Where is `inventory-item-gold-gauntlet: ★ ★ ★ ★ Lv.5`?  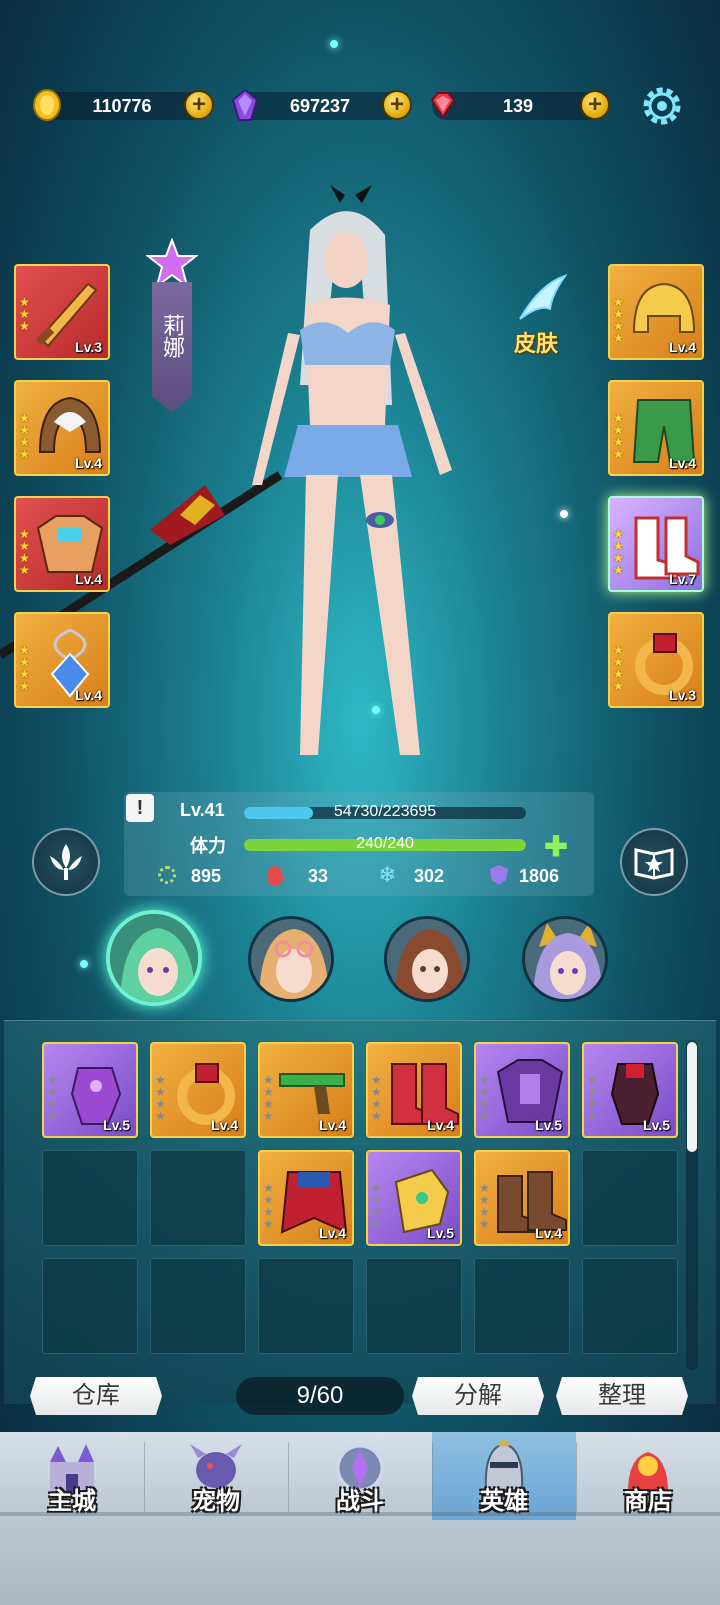
inventory-item-gold-gauntlet: ★ ★ ★ ★ Lv.5 is located at coordinates (414, 1198).